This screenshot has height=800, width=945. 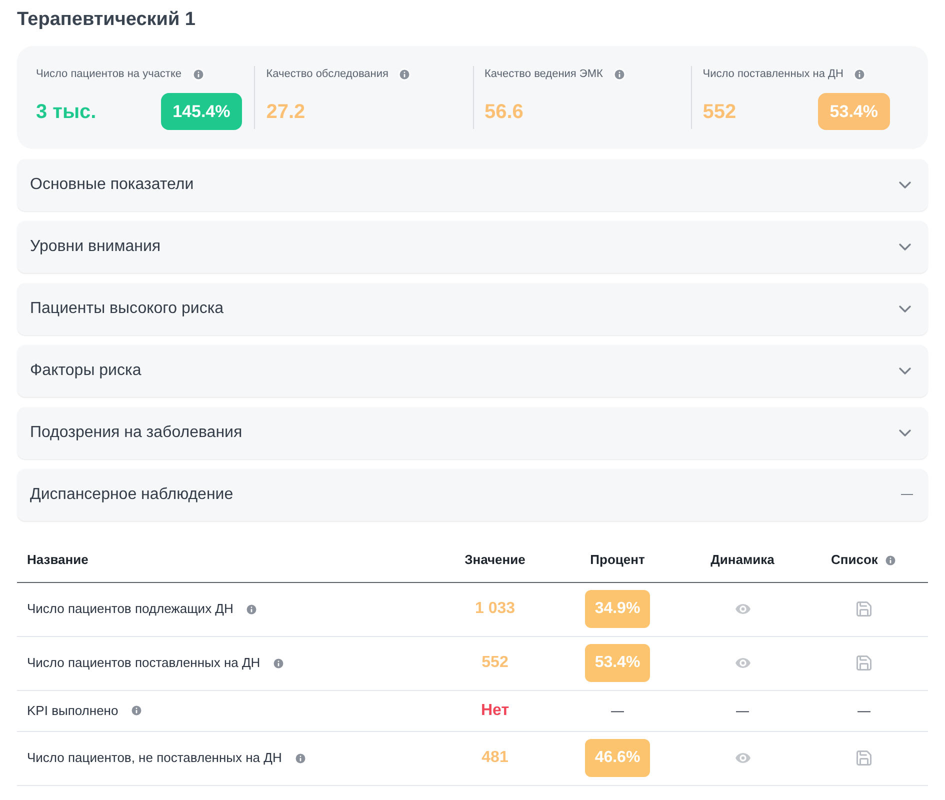 What do you see at coordinates (143, 663) in the screenshot?
I see `row-name: Число пациентов поставленных на ДН` at bounding box center [143, 663].